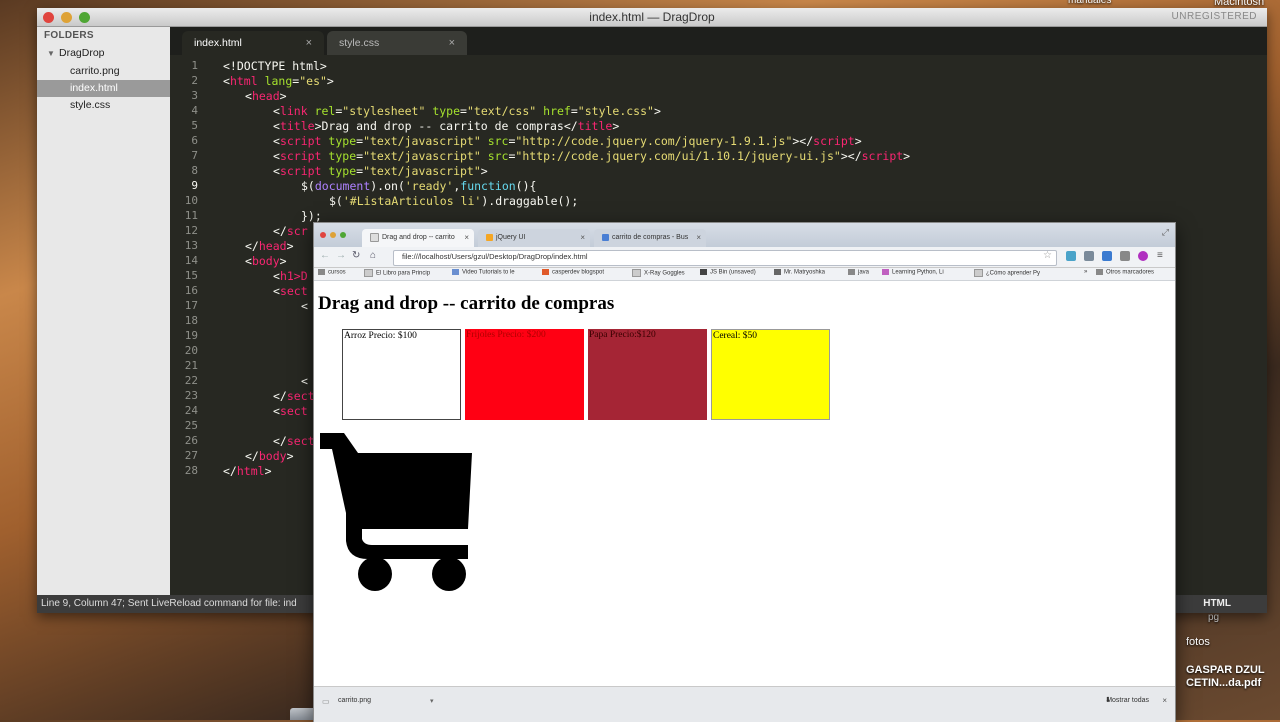 The width and height of the screenshot is (1280, 722). Describe the element at coordinates (1225, 670) in the screenshot. I see `desktop-pdf-label-1: GASPAR DZUL` at that location.